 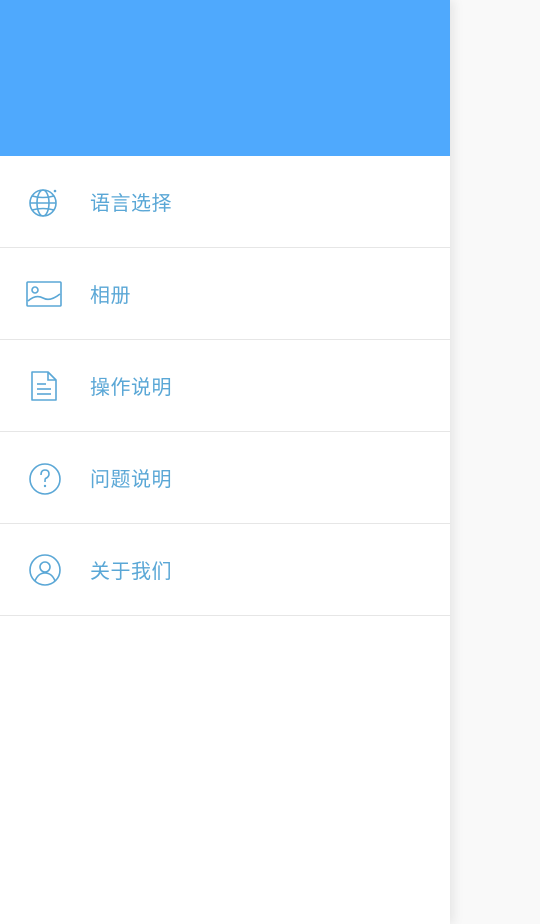 What do you see at coordinates (225, 570) in the screenshot?
I see `menu-item-about: 关于我们` at bounding box center [225, 570].